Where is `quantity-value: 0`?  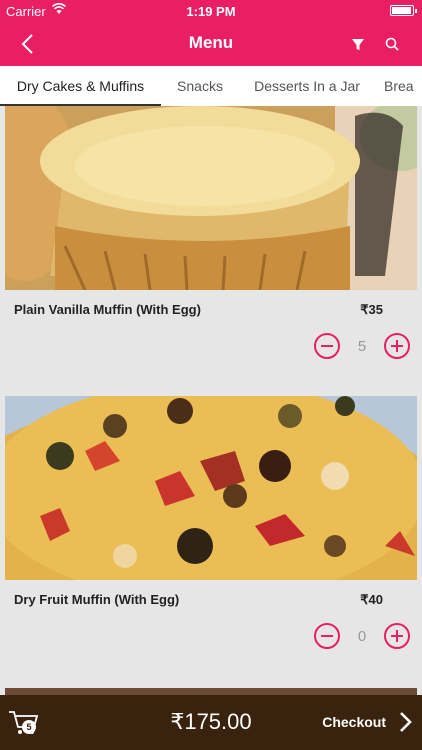
quantity-value: 0 is located at coordinates (362, 636).